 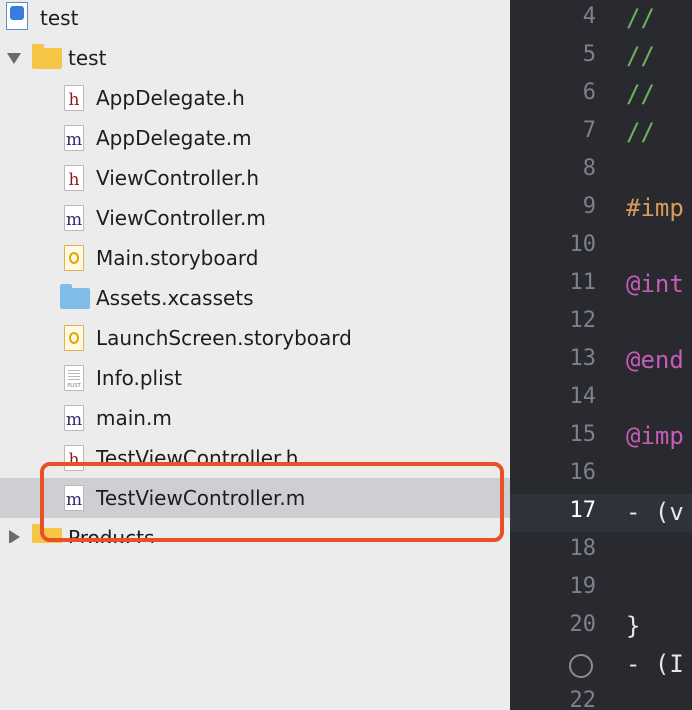 What do you see at coordinates (601, 247) in the screenshot?
I see `code-line: 10` at bounding box center [601, 247].